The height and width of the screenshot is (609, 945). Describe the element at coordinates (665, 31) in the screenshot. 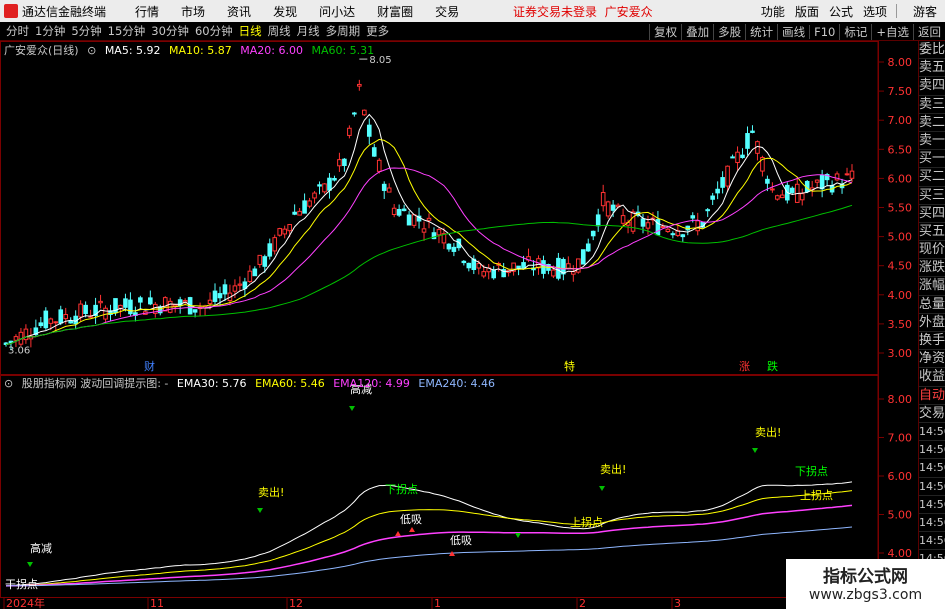

I see `chart-tool-button: 复权` at that location.